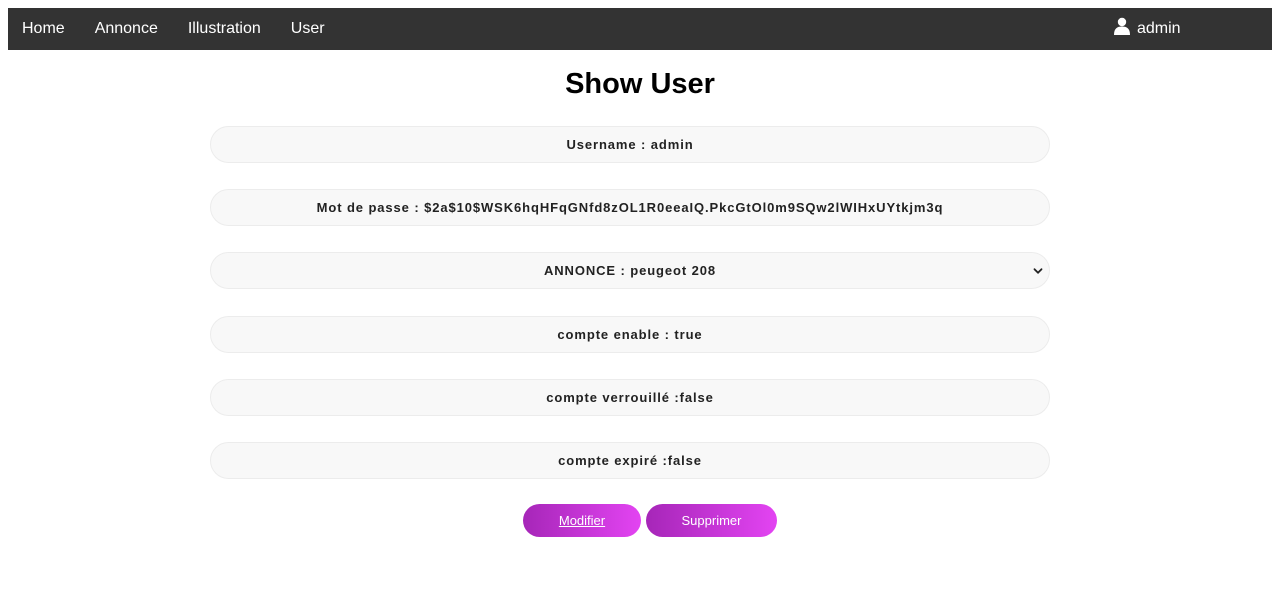 This screenshot has width=1280, height=595. What do you see at coordinates (640, 29) in the screenshot?
I see `navbar: Home Annonce Illustration User admin` at bounding box center [640, 29].